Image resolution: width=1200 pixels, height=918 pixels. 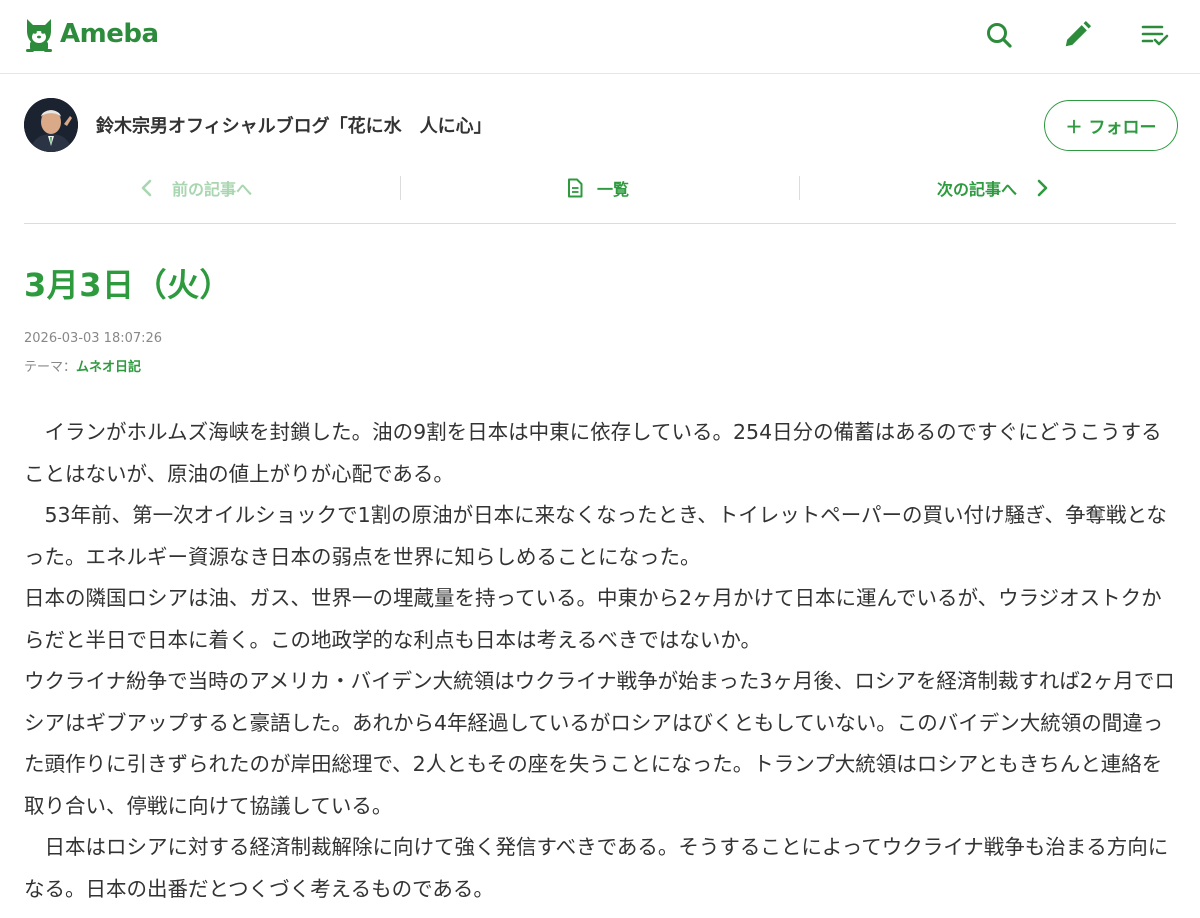 I want to click on follow-button: ＋ フォロー, so click(x=1111, y=125).